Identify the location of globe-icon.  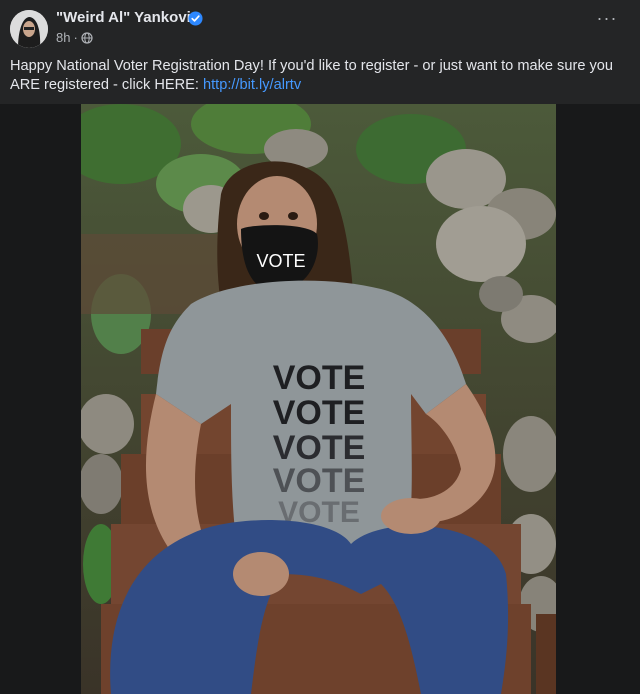
(87, 37).